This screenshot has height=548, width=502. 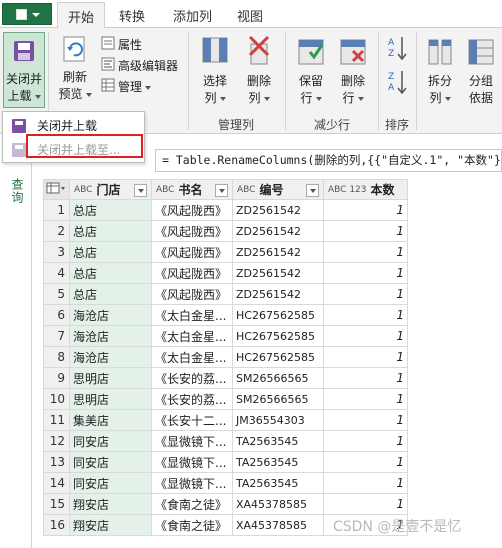 What do you see at coordinates (110, 378) in the screenshot?
I see `cell-store: 思明店` at bounding box center [110, 378].